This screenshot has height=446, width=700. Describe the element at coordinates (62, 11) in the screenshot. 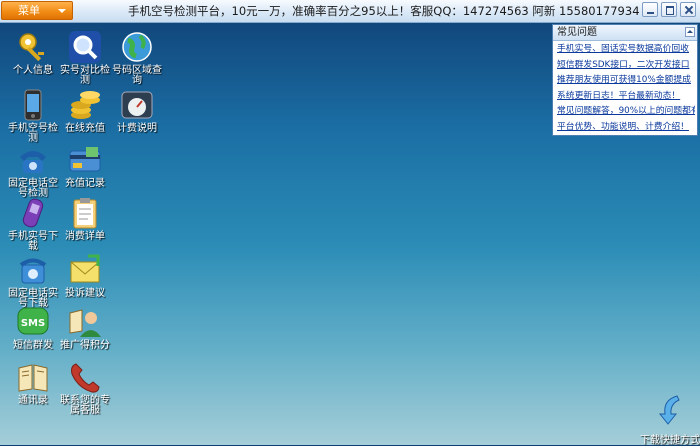

I see `chevron-down-icon` at that location.